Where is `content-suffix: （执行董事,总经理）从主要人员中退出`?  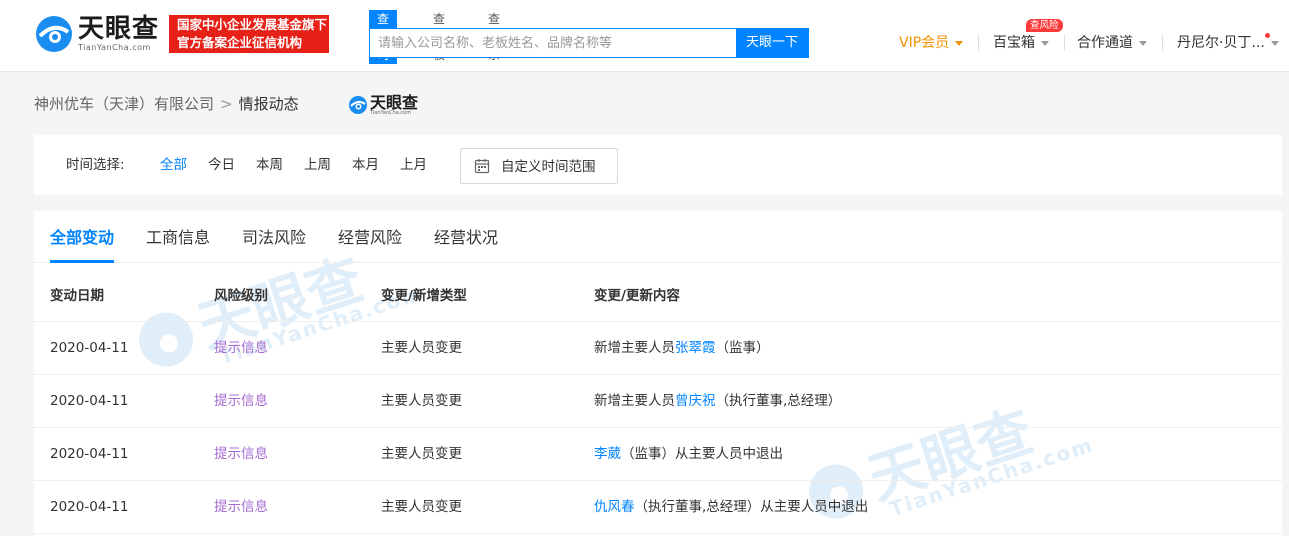 content-suffix: （执行董事,总经理）从主要人员中退出 is located at coordinates (751, 507).